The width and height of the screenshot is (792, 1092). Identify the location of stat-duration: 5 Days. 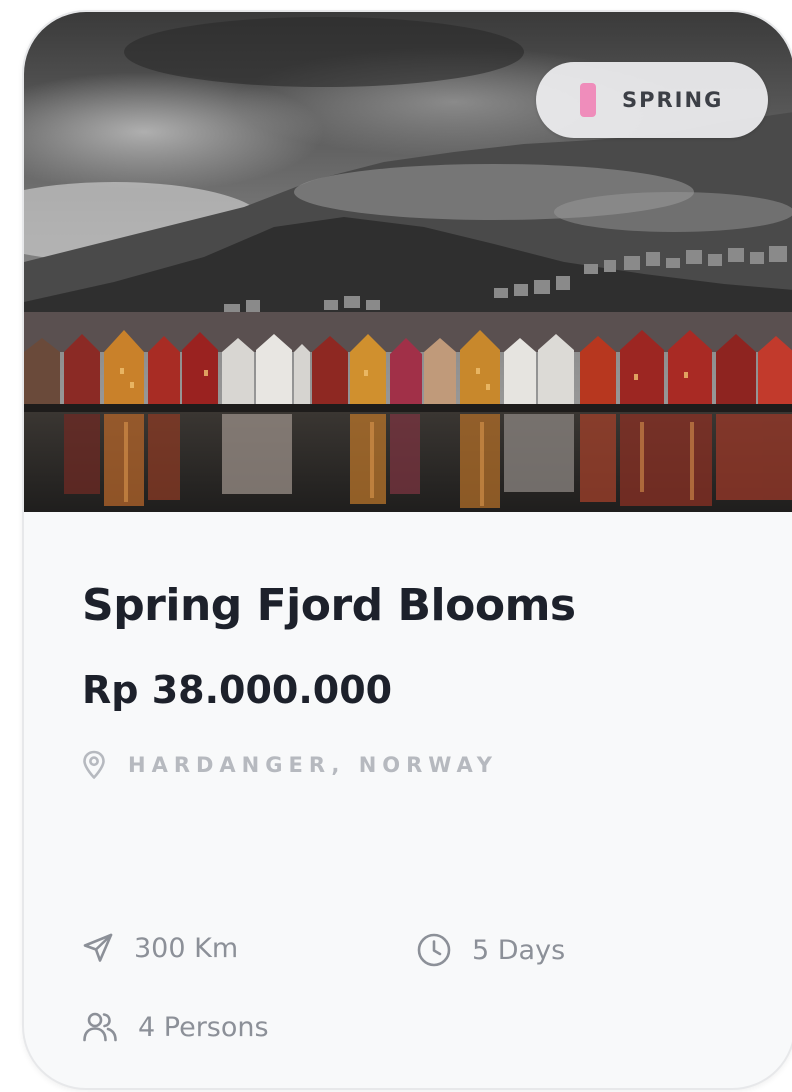
(490, 950).